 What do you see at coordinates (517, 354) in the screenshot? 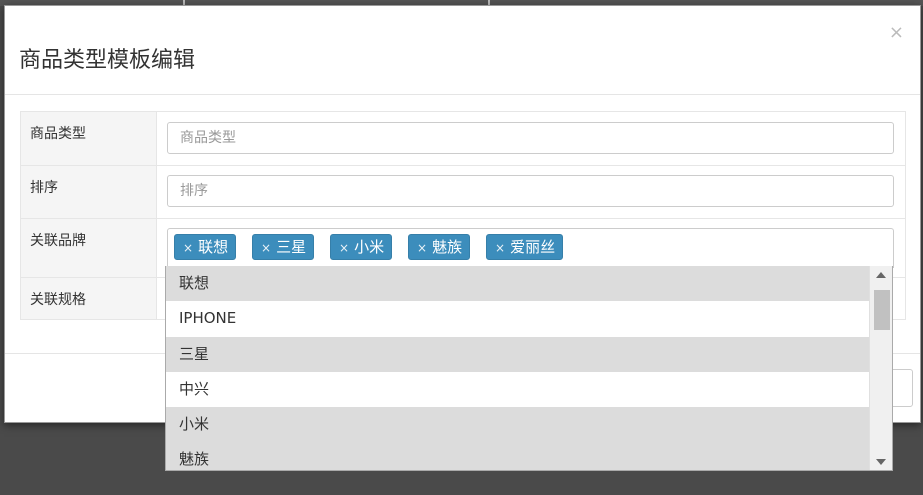
I see `brand-option: 三星` at bounding box center [517, 354].